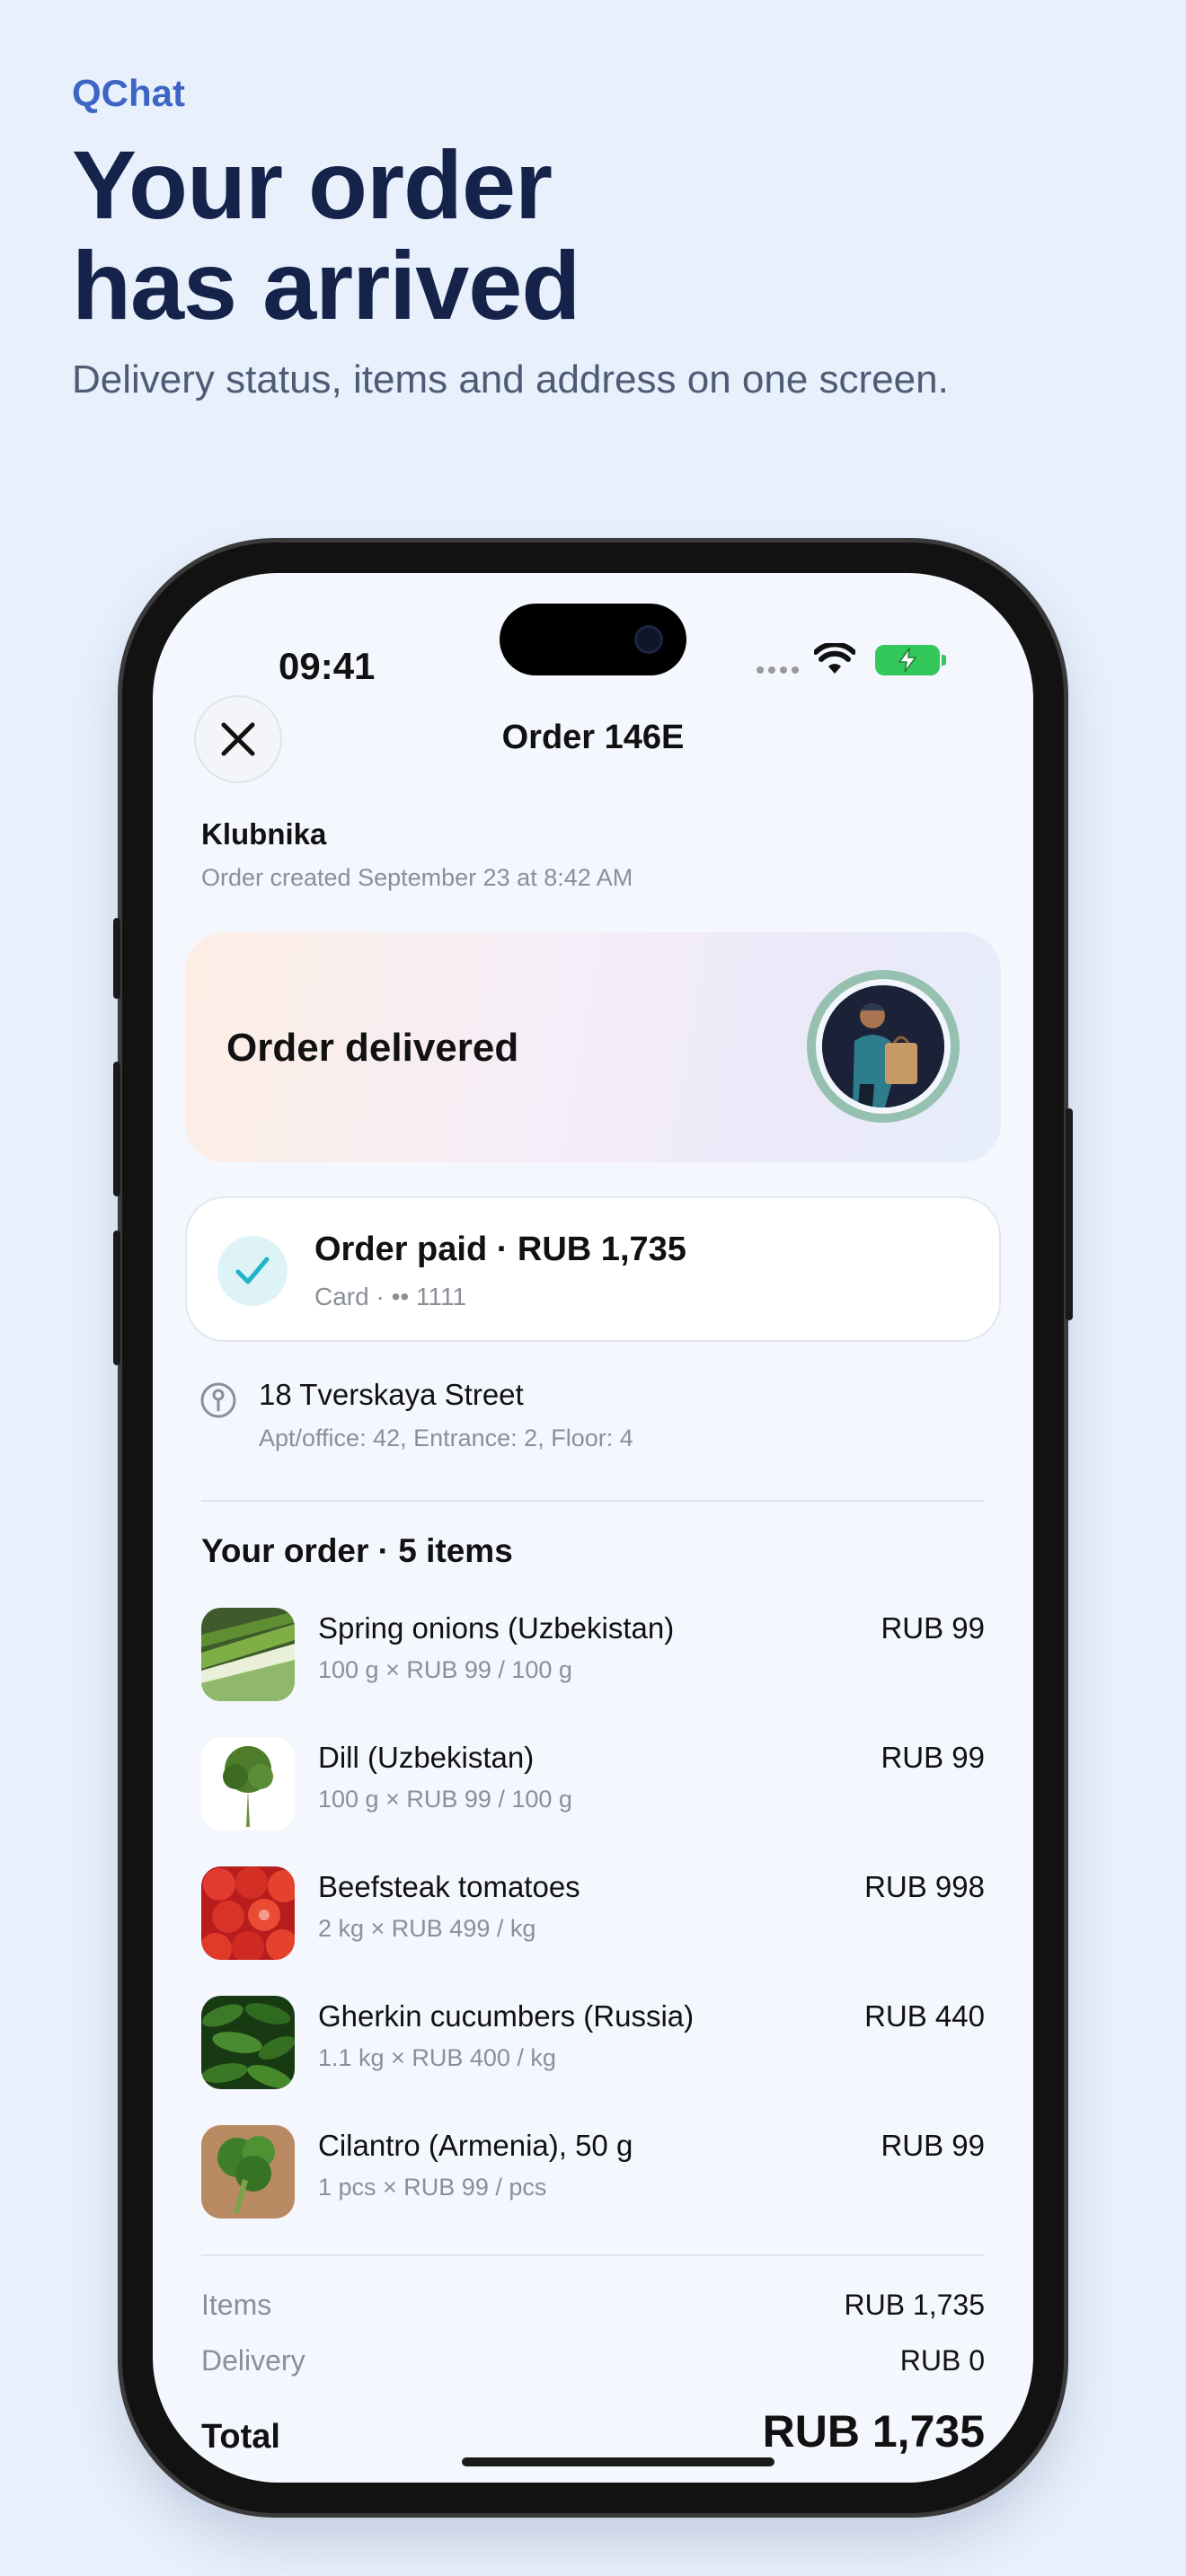  What do you see at coordinates (437, 2057) in the screenshot?
I see `item-quantity: 1.1 kg × RUB 400 / kg` at bounding box center [437, 2057].